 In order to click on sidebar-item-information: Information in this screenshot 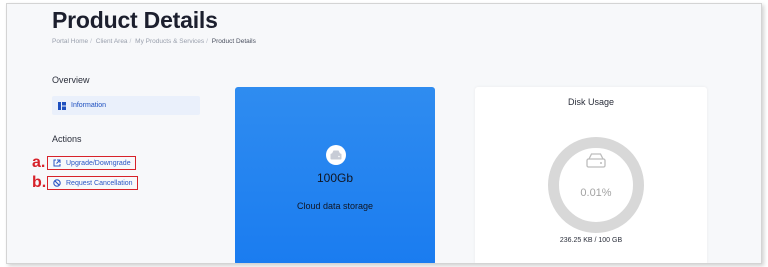, I will do `click(126, 105)`.